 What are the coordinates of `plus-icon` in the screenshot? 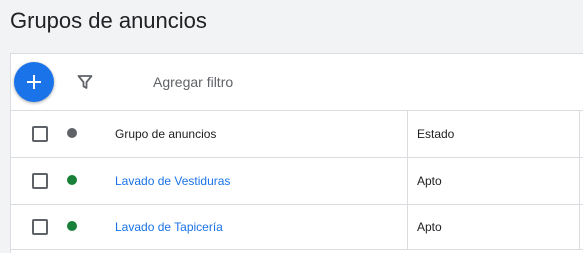 It's located at (34, 82).